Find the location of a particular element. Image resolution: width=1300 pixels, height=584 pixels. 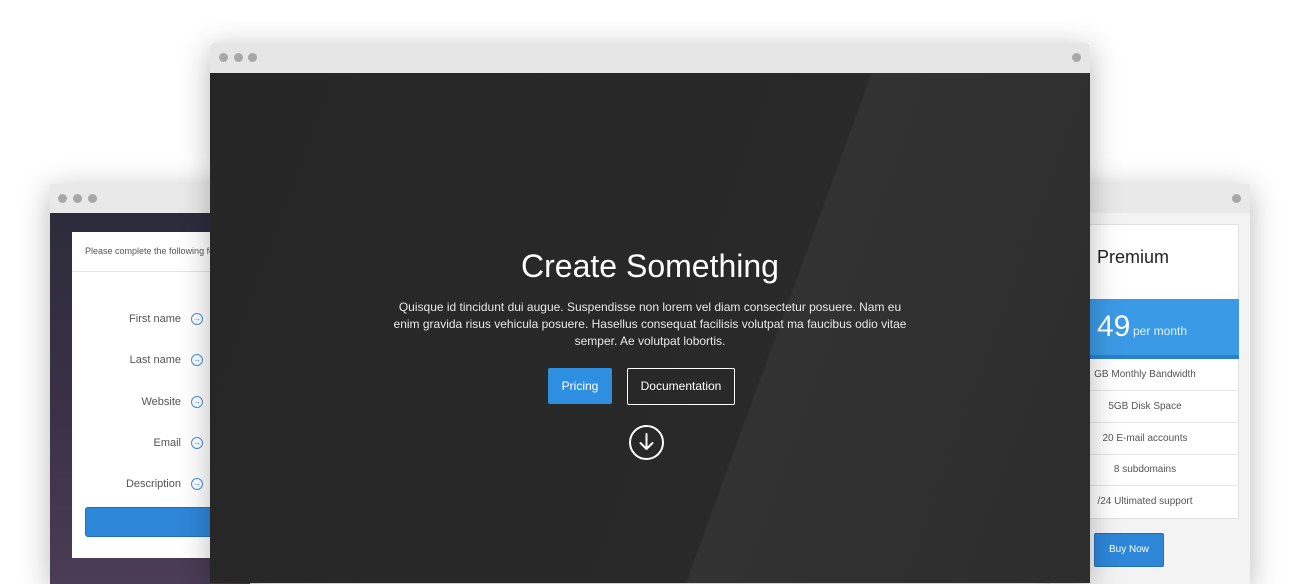

arrow-down-glyph is located at coordinates (646, 441).